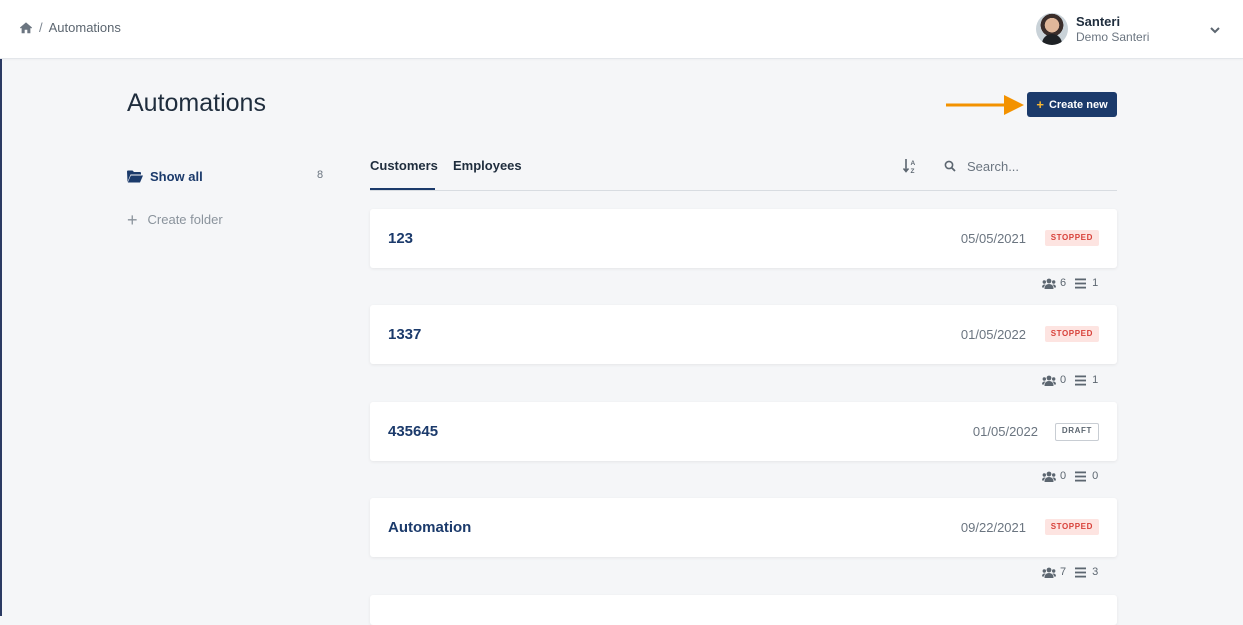  Describe the element at coordinates (185, 219) in the screenshot. I see `create-folder-label: Create folder` at that location.